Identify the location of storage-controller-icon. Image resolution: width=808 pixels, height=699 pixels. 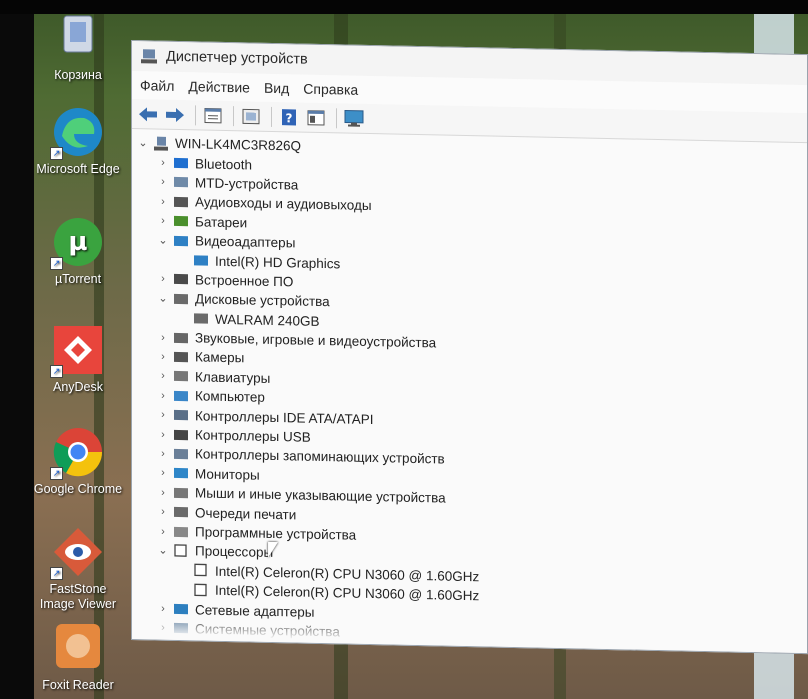
(181, 454).